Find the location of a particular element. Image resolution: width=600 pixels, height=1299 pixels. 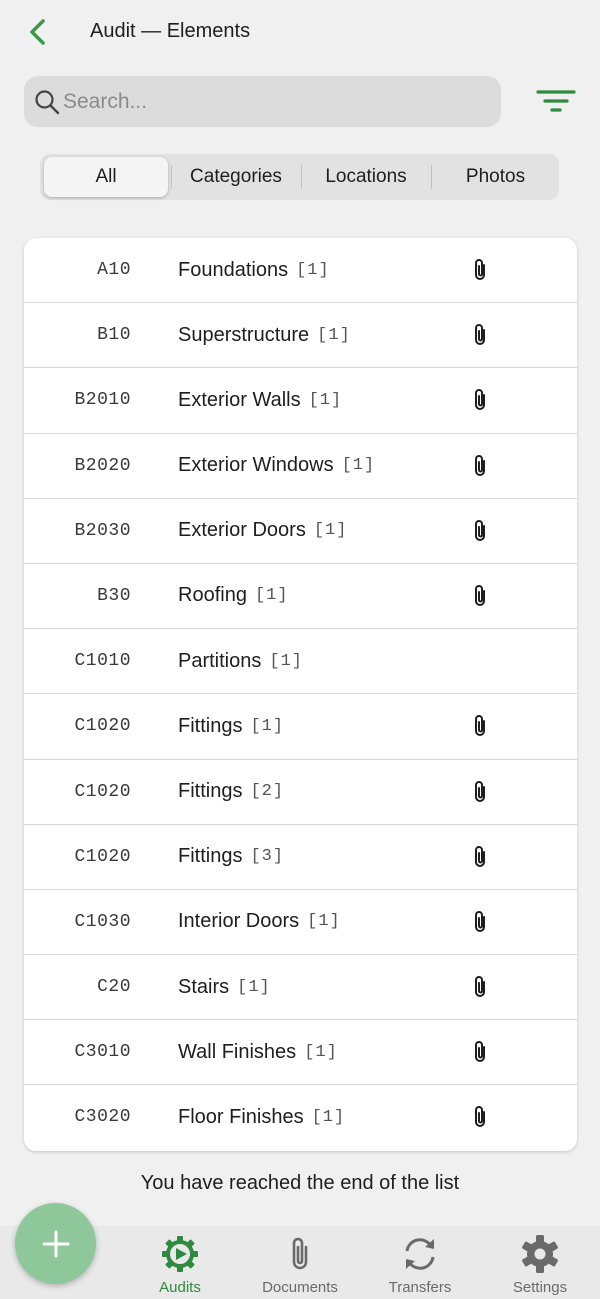

element-name: Exterior Walls is located at coordinates (239, 399).